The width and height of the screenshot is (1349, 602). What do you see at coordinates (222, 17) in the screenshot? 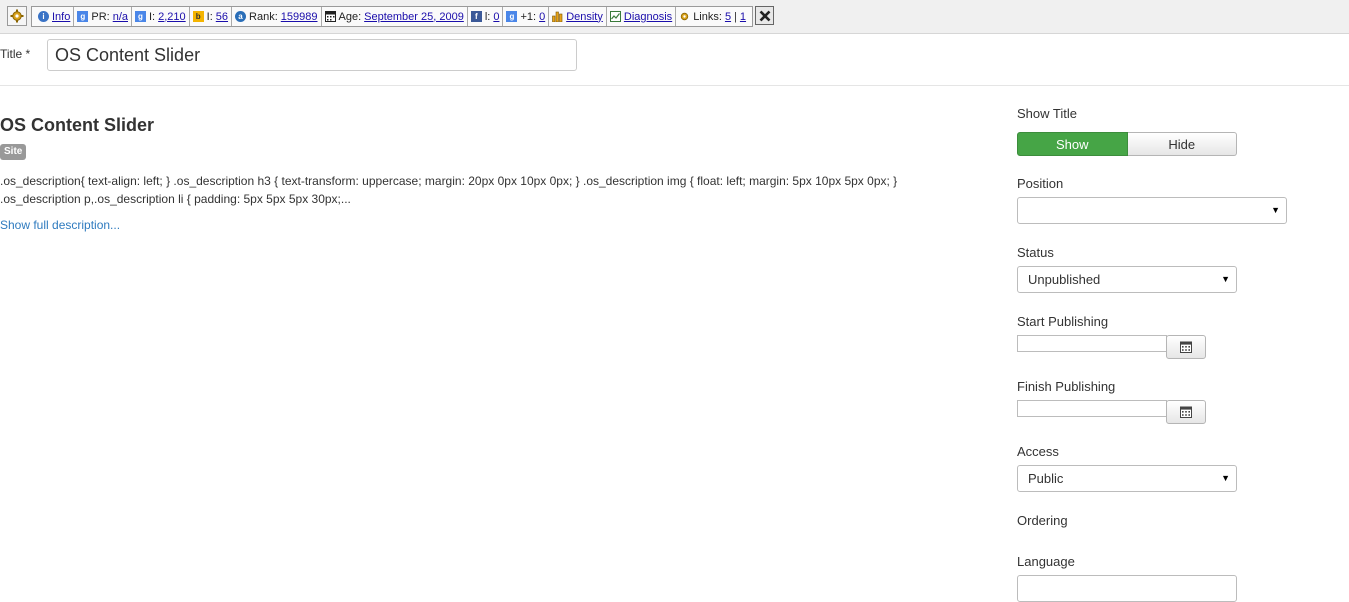
I see `seo-bing-index-link: 56` at bounding box center [222, 17].